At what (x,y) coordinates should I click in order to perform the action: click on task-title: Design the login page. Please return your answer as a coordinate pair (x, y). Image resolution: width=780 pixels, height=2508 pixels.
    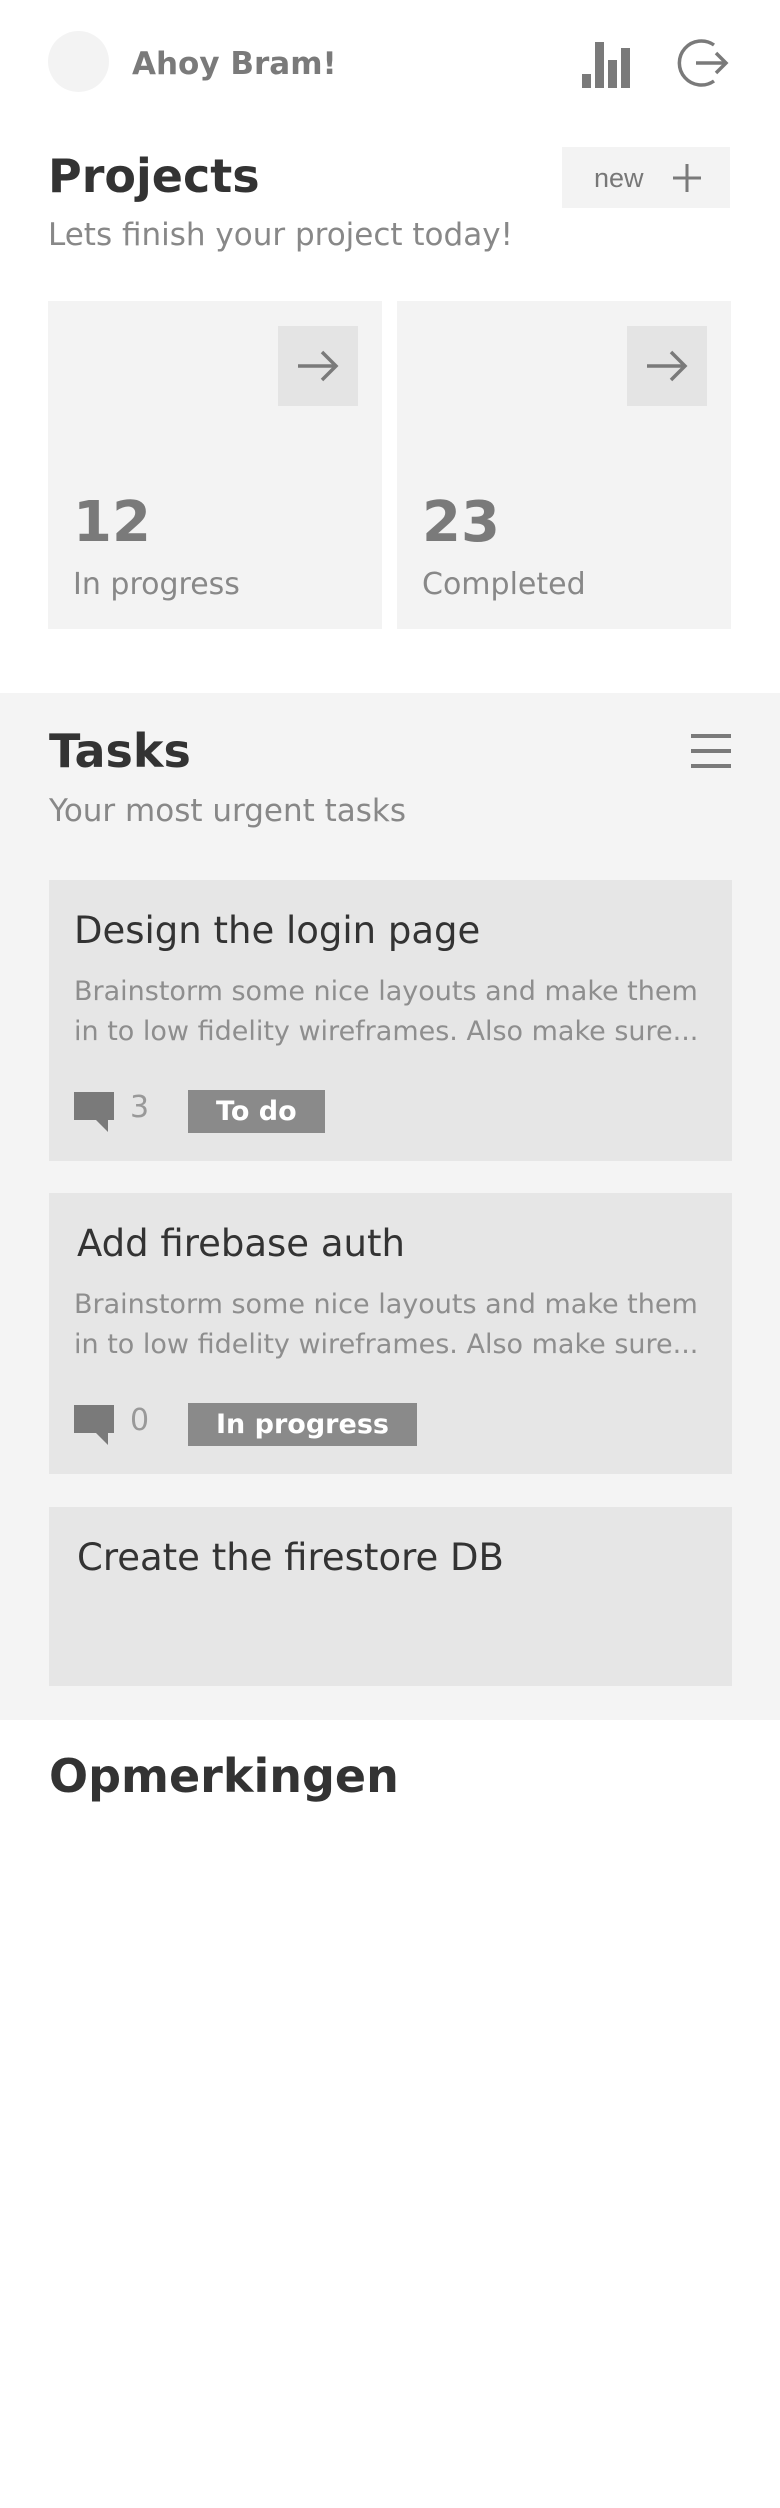
    Looking at the image, I should click on (277, 930).